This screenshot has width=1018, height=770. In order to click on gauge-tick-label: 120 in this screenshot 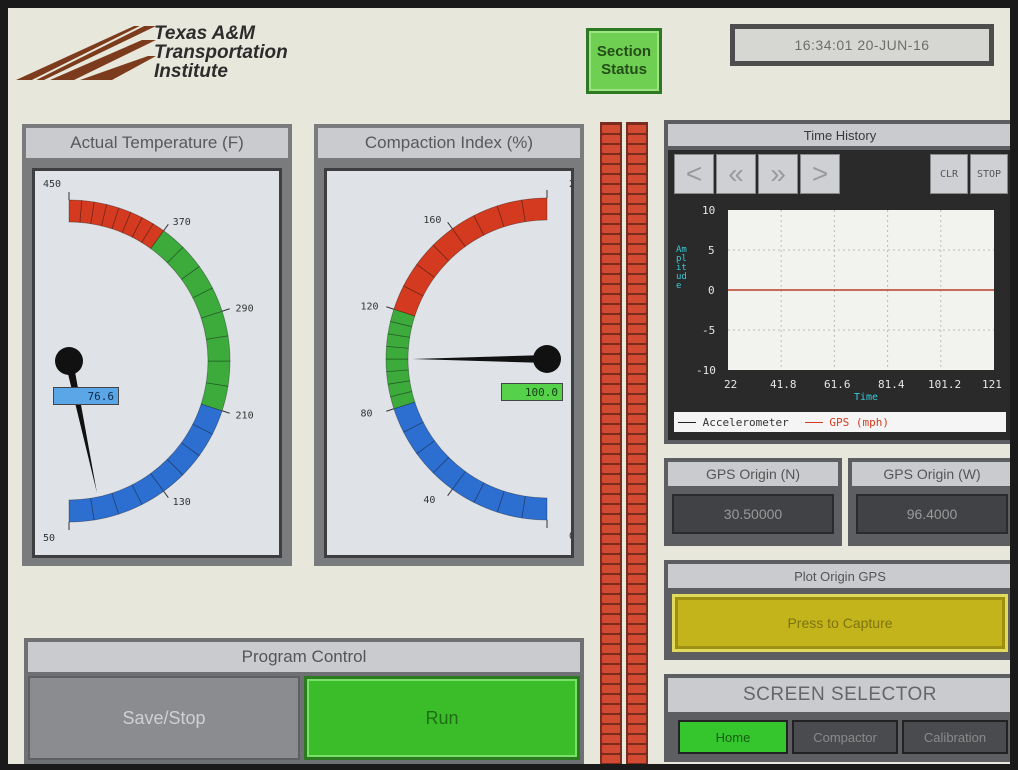, I will do `click(369, 307)`.